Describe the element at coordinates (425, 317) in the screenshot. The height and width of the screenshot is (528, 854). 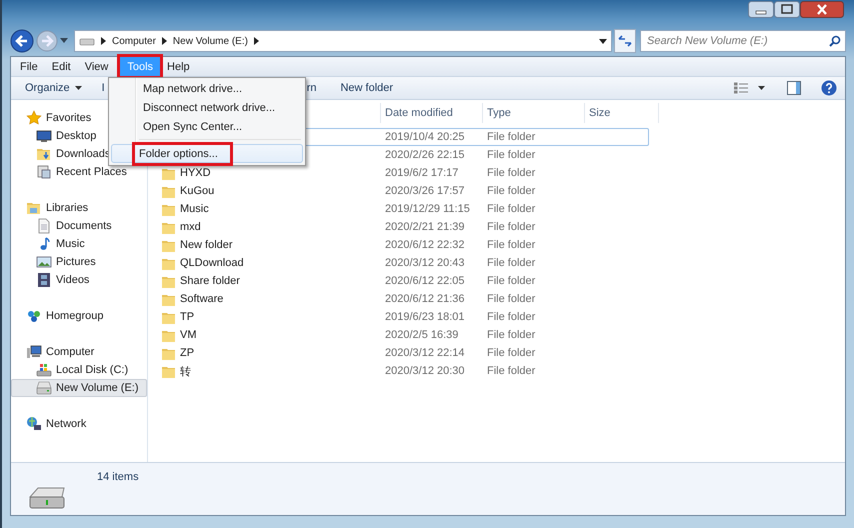
I see `date-modified: 2019/6/23 18:01` at that location.